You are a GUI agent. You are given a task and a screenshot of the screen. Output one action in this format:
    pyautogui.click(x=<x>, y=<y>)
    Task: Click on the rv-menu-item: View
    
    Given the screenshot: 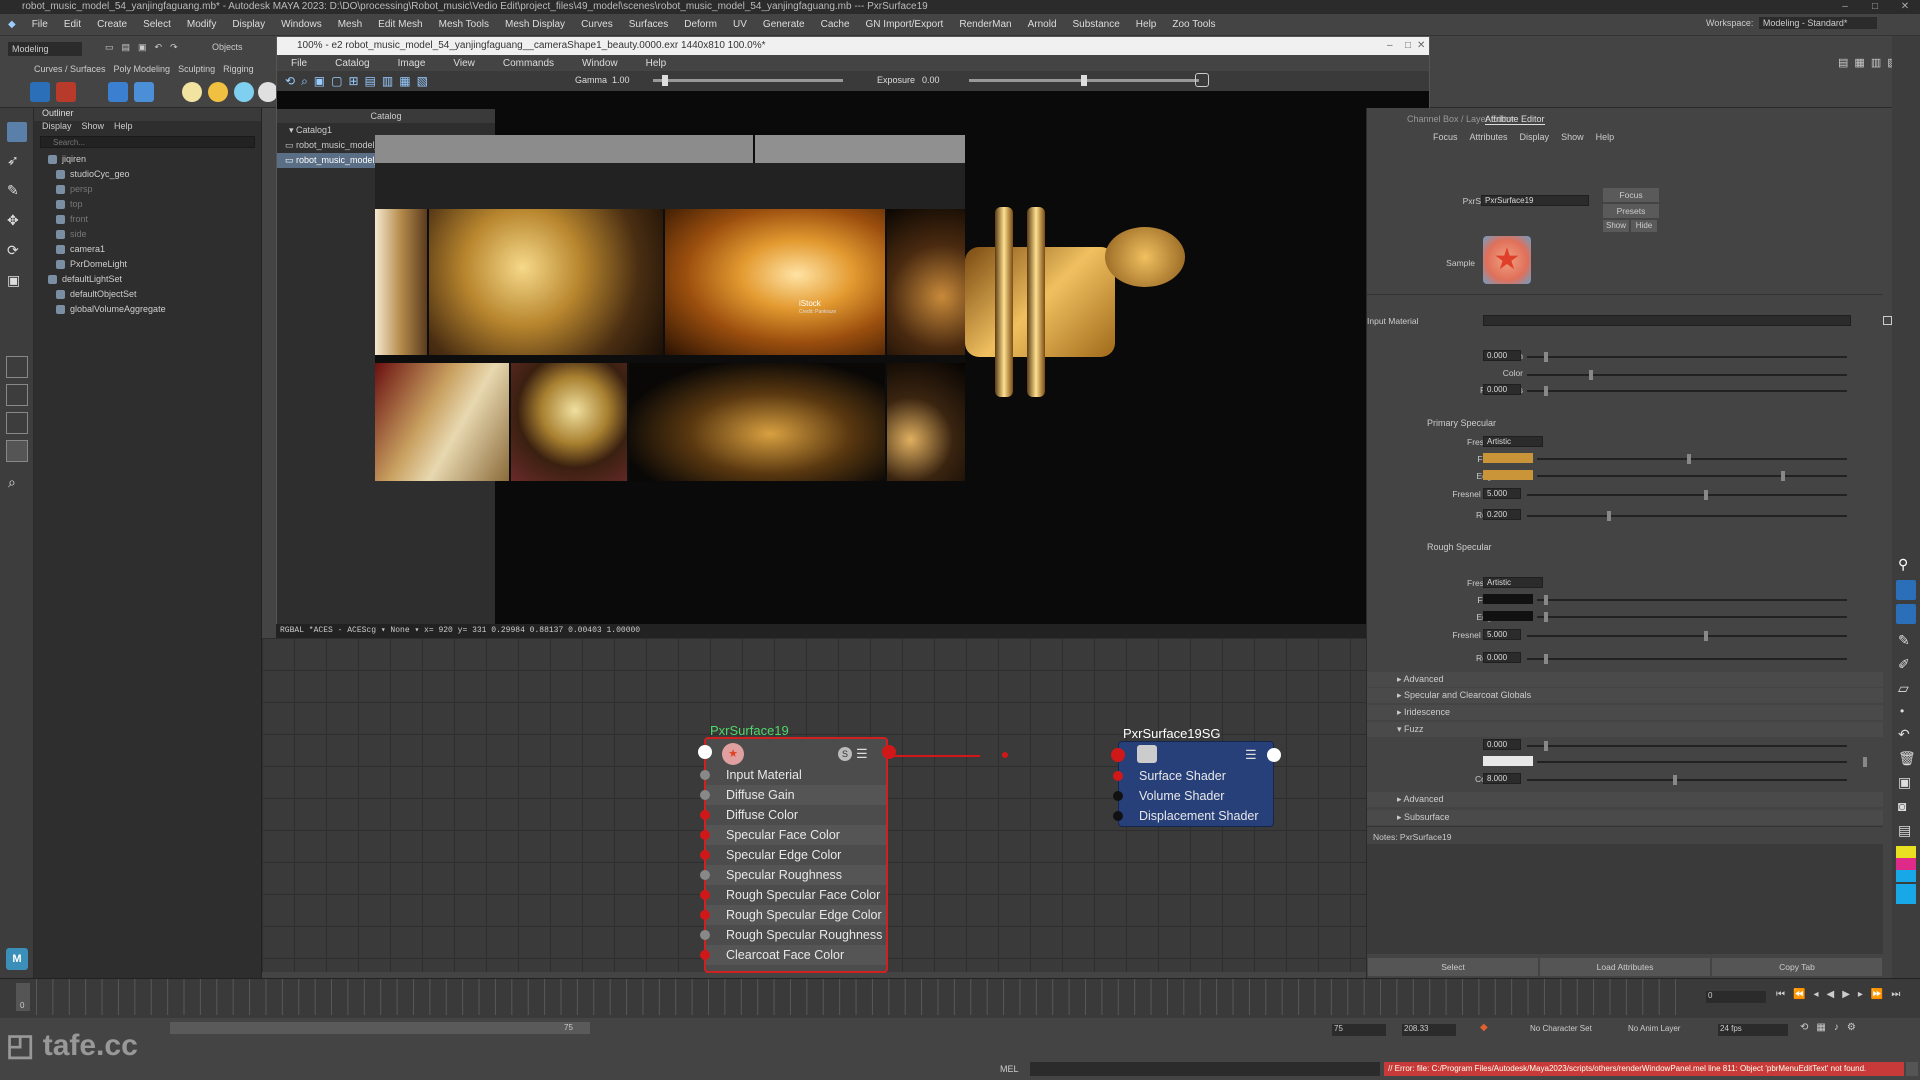 What is the action you would take?
    pyautogui.click(x=464, y=63)
    